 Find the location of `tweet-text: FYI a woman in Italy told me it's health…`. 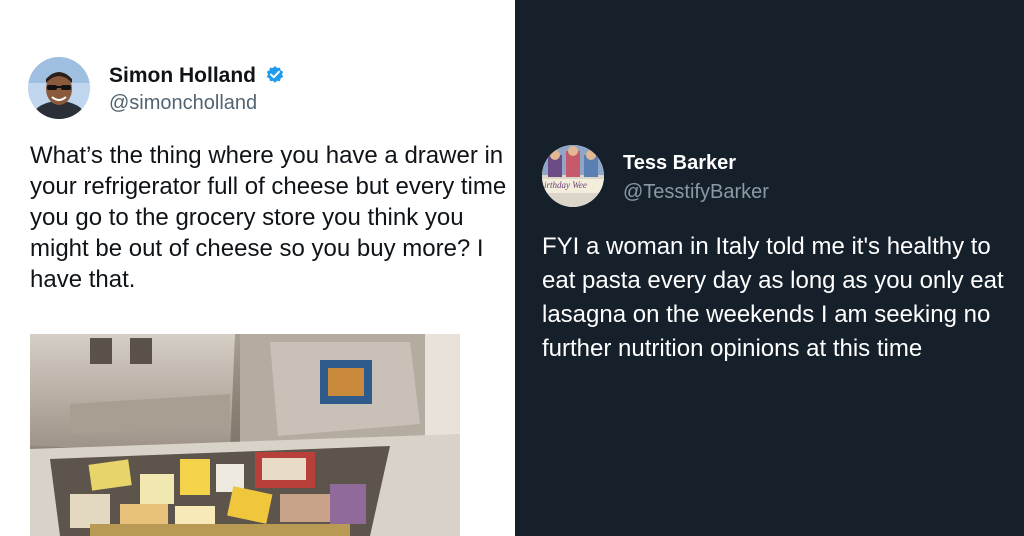

tweet-text: FYI a woman in Italy told me it's health… is located at coordinates (773, 297).